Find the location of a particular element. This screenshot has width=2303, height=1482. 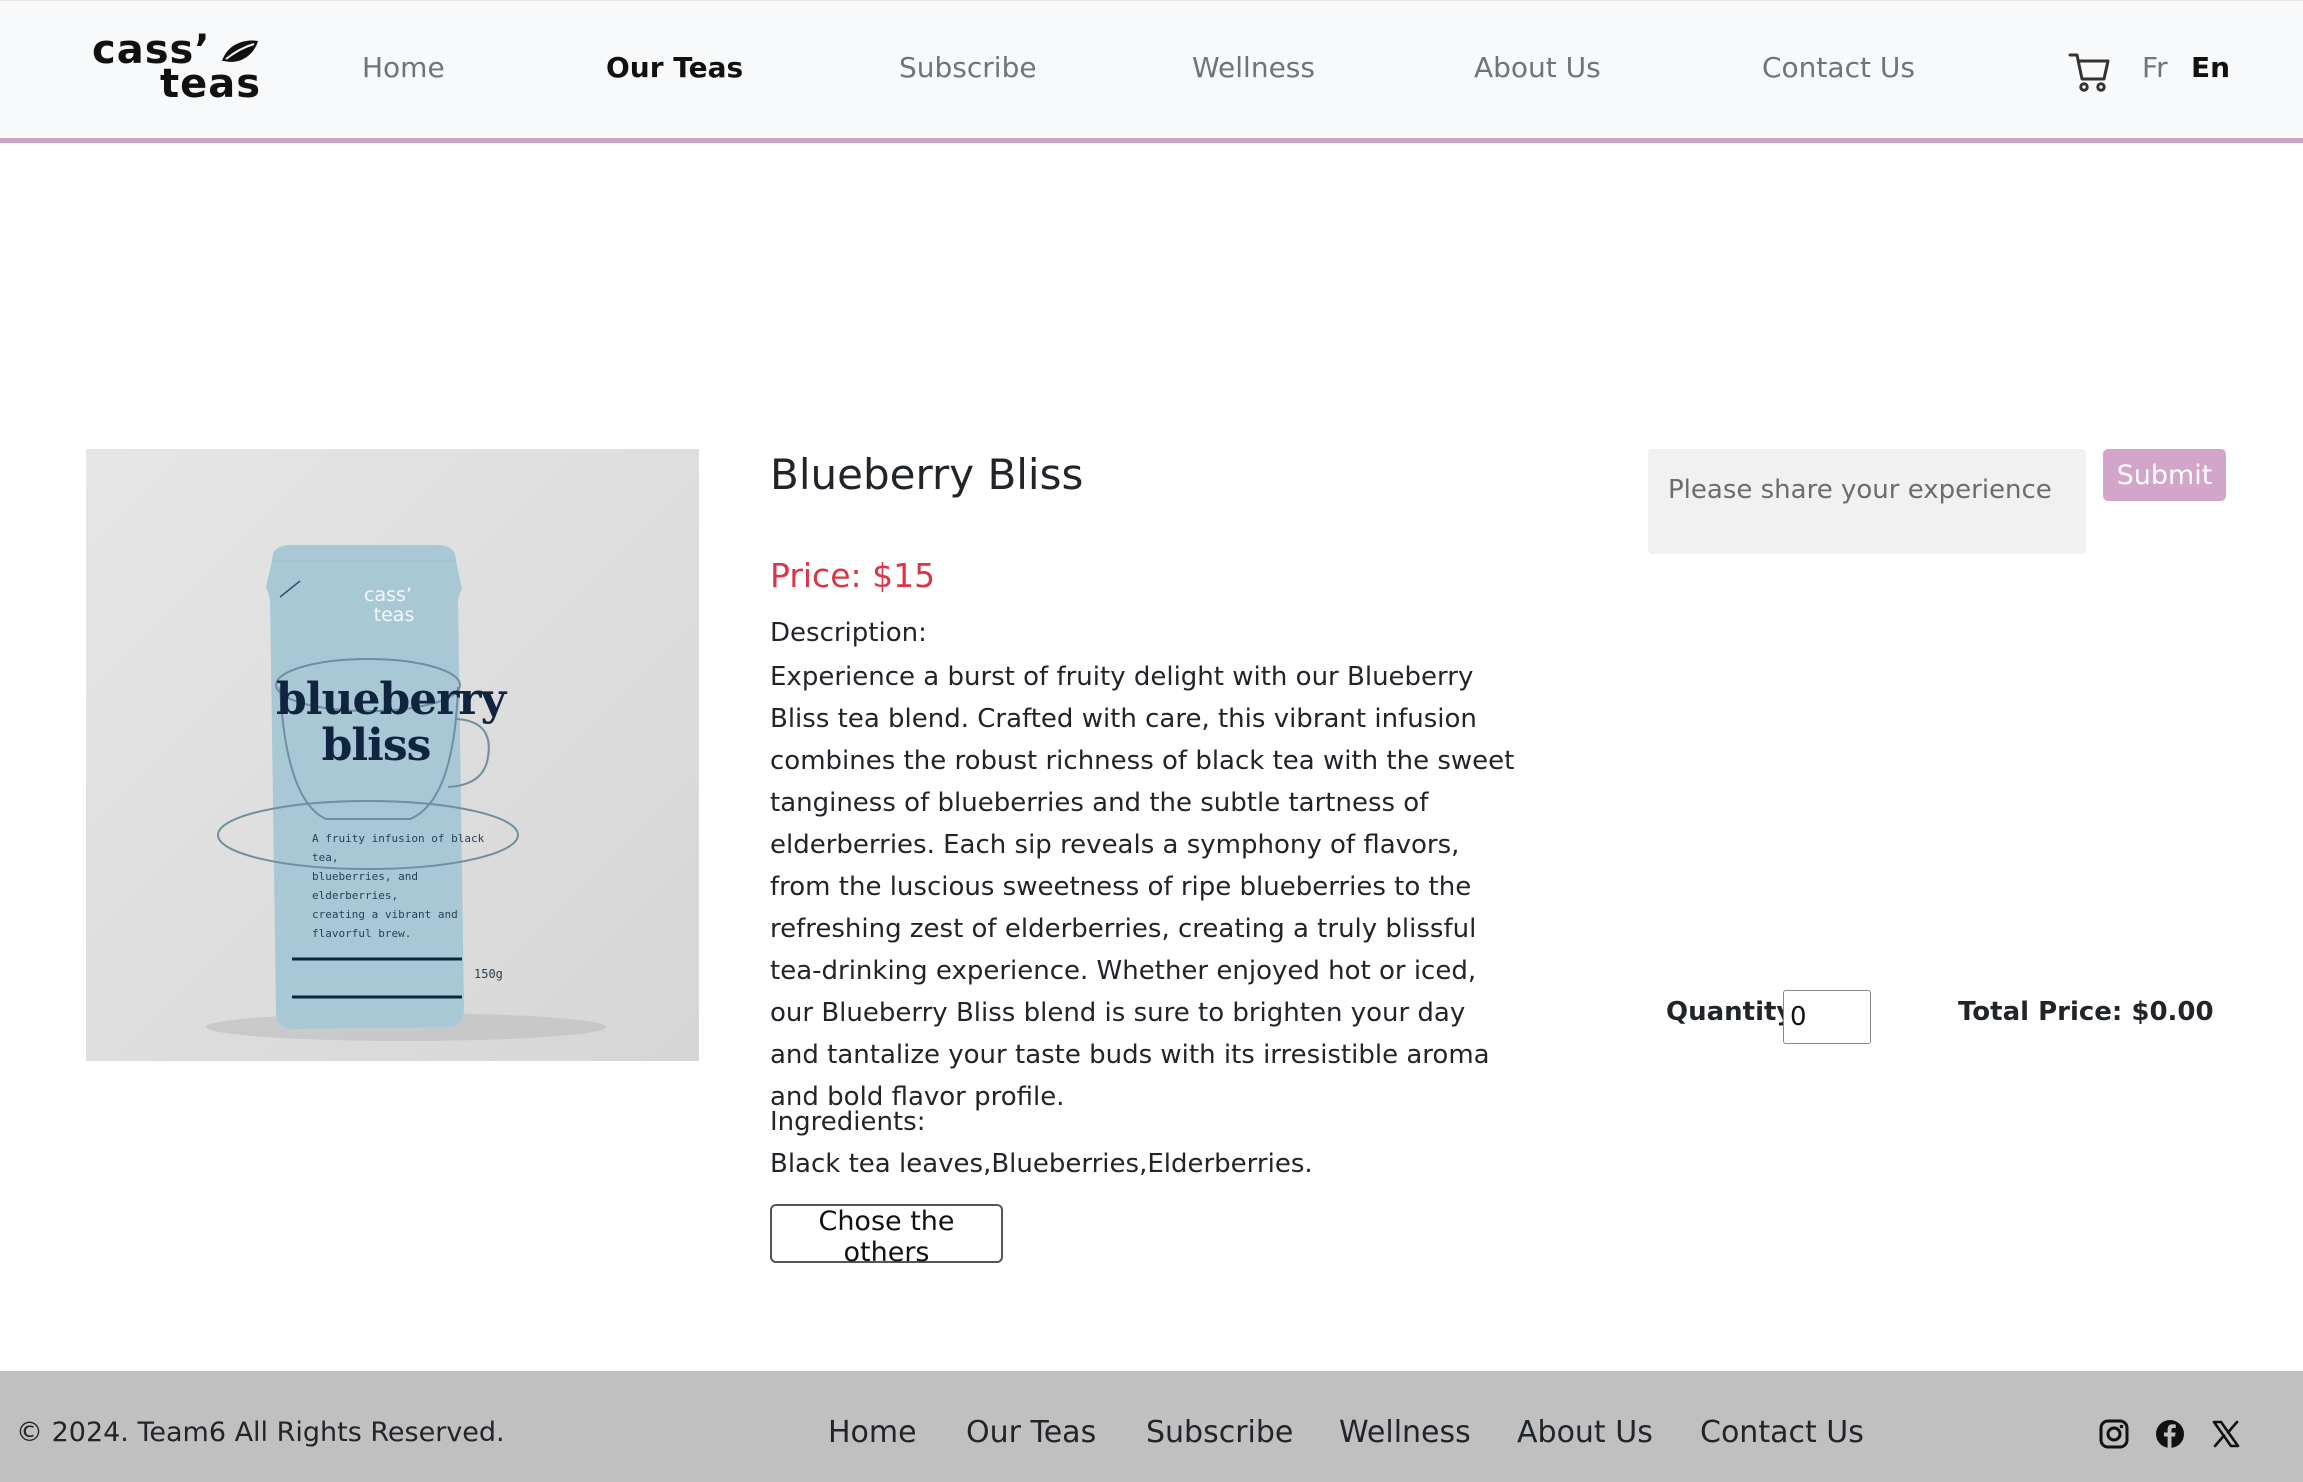

cart-icon is located at coordinates (2090, 71).